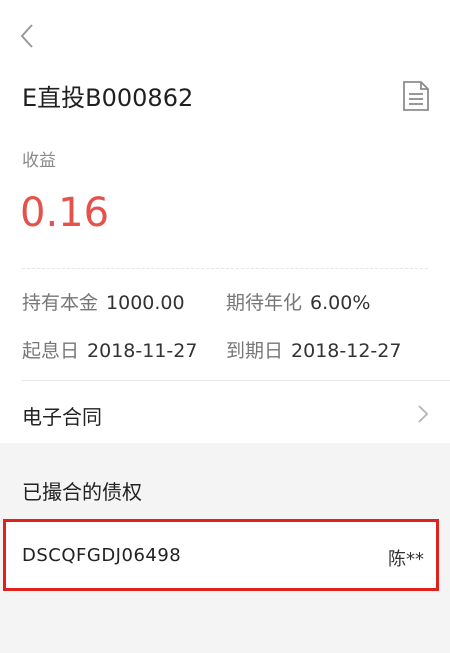 The image size is (450, 653). I want to click on document-button, so click(416, 96).